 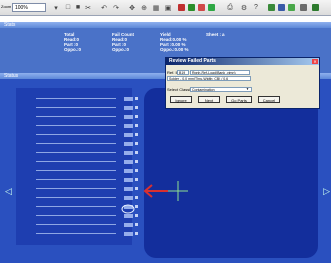 What do you see at coordinates (6, 6) in the screenshot?
I see `zoom-label: Zoom` at bounding box center [6, 6].